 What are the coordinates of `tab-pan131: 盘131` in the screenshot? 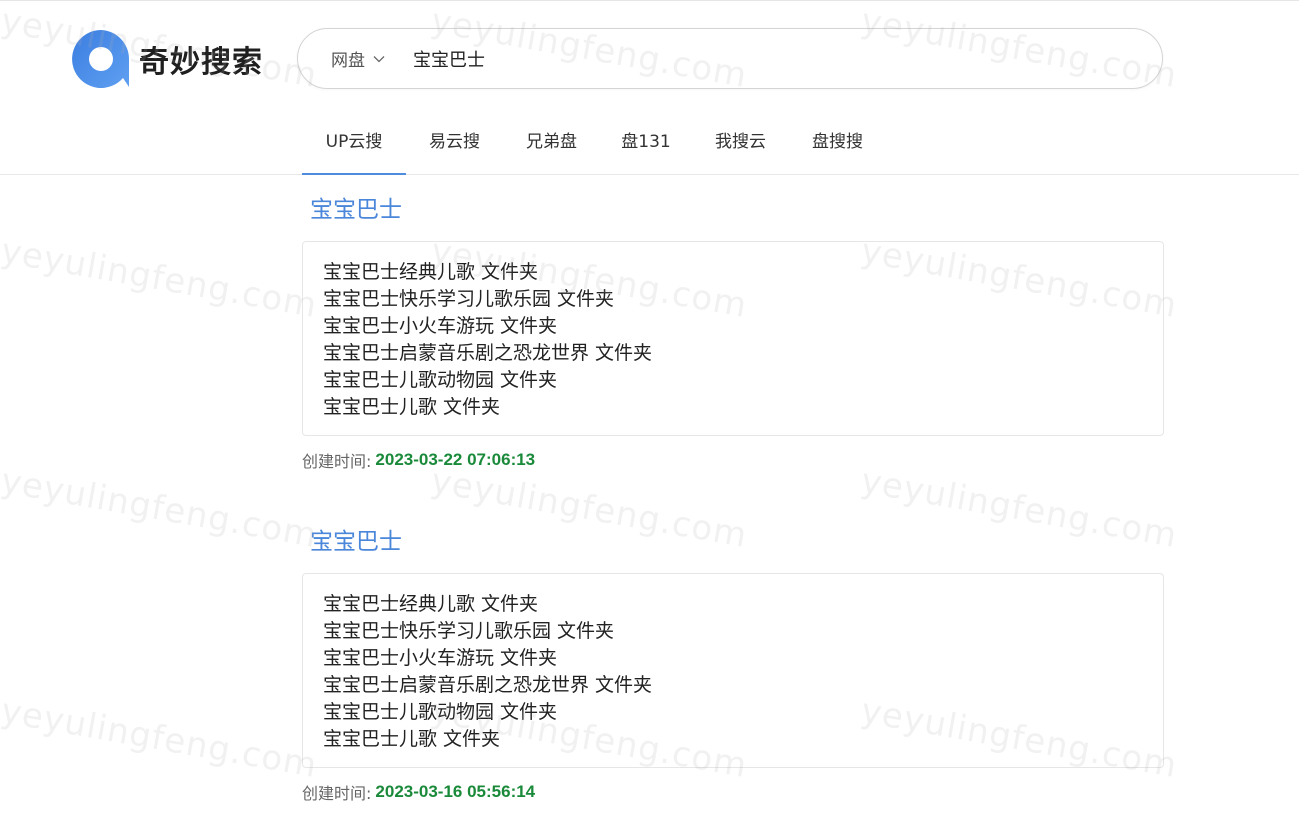 It's located at (646, 141).